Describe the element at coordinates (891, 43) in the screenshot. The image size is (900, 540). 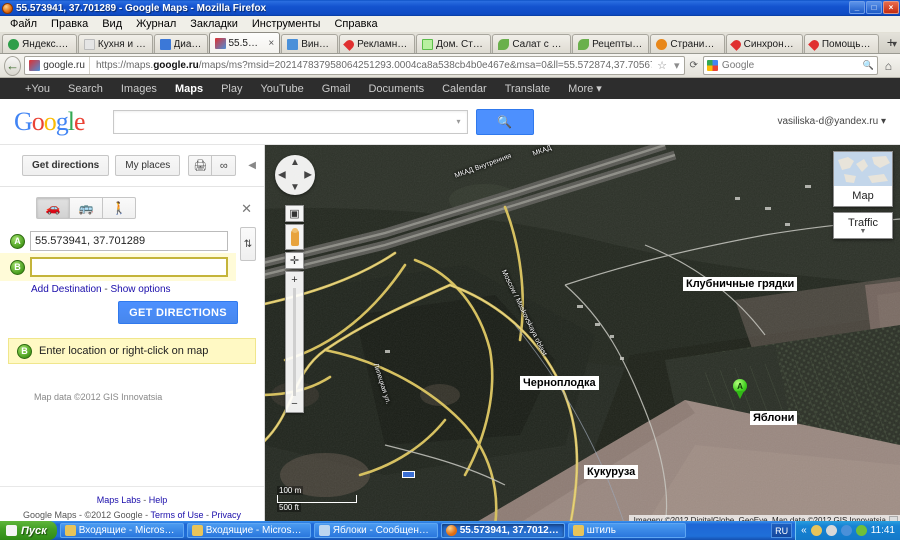
I see `new-tab-button: +` at that location.